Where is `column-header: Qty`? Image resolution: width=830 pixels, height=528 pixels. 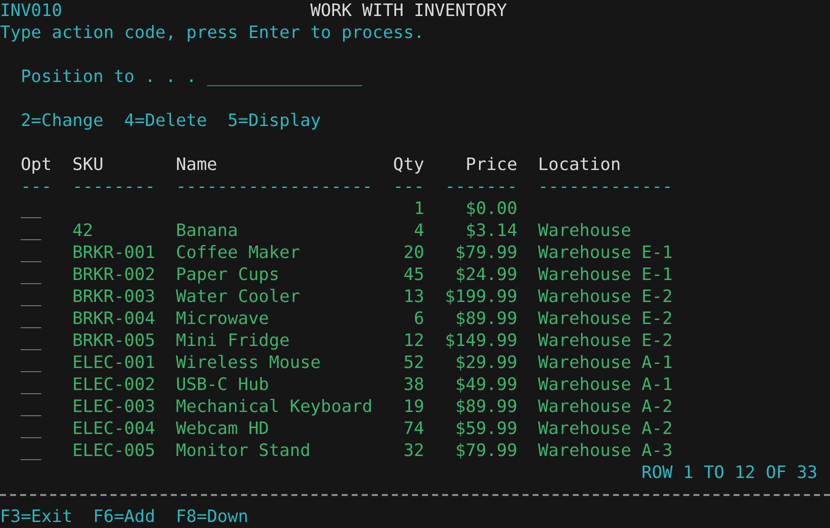
column-header: Qty is located at coordinates (408, 165).